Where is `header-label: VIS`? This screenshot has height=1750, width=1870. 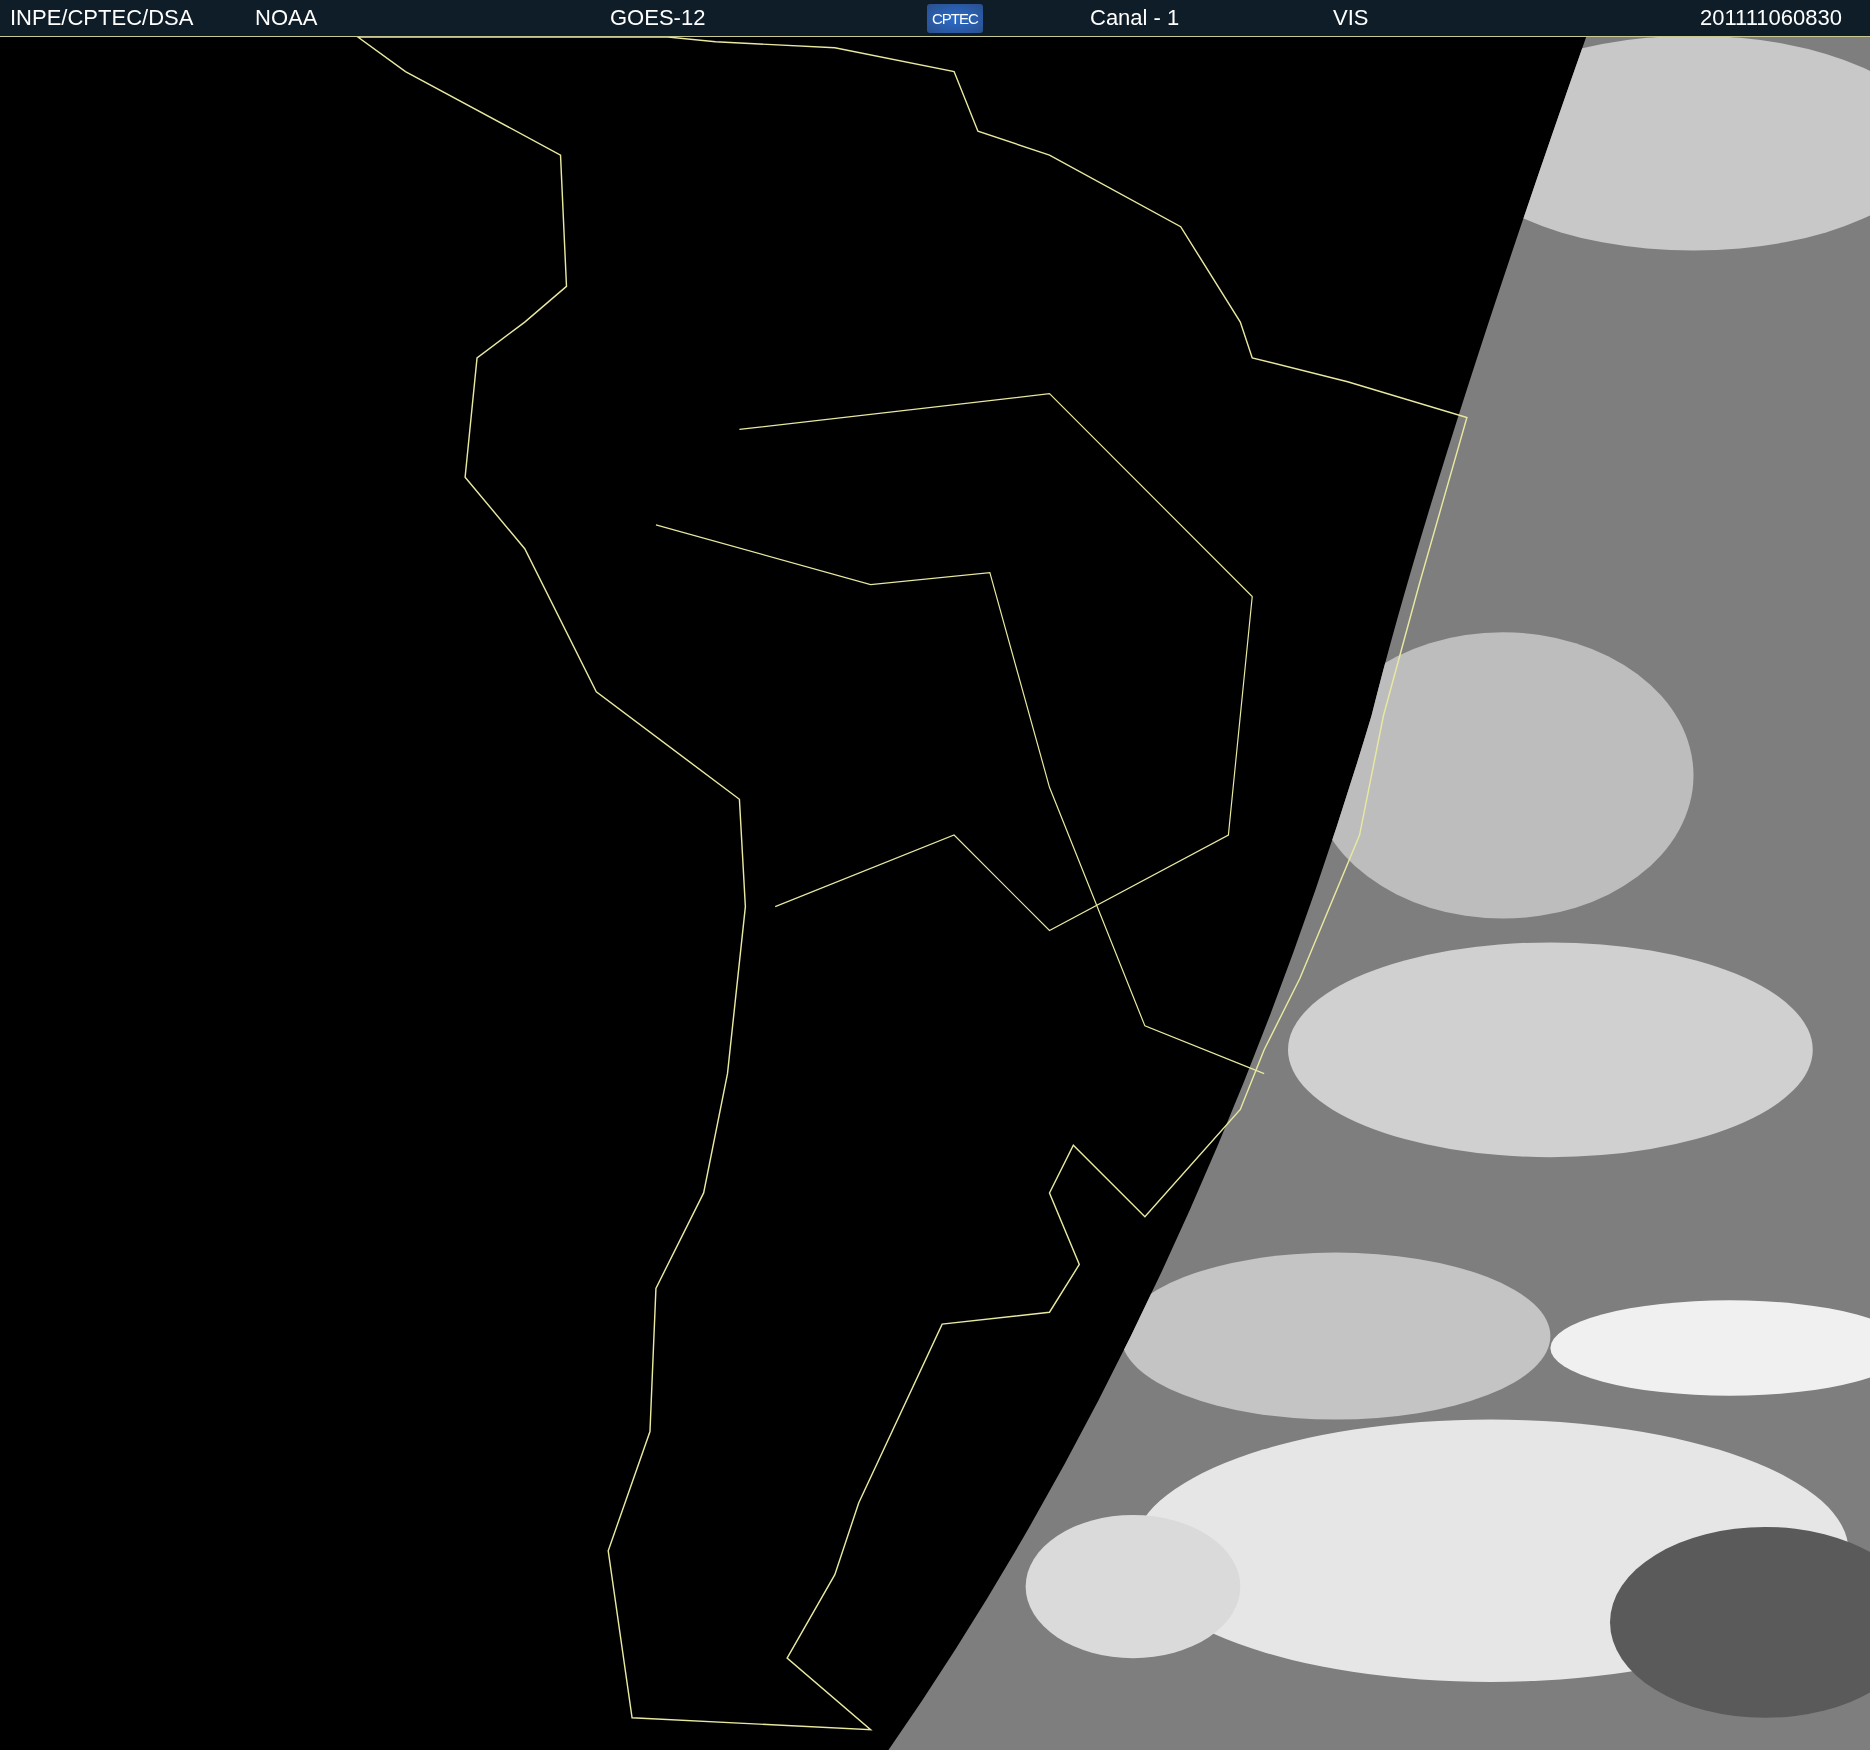
header-label: VIS is located at coordinates (1351, 18).